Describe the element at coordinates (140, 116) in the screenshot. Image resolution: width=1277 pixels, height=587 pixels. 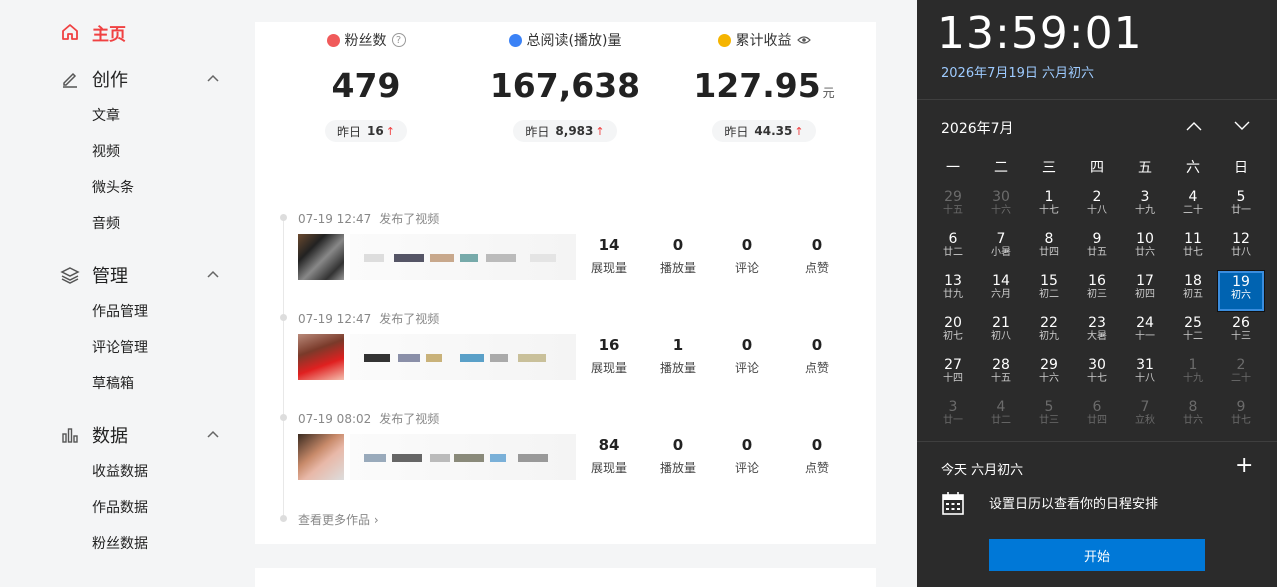
I see `nav-item-article: 文章` at that location.